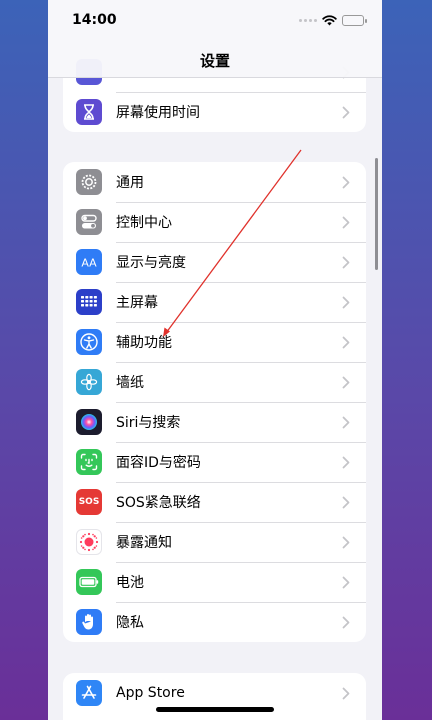  I want to click on exposure-notification-icon, so click(89, 542).